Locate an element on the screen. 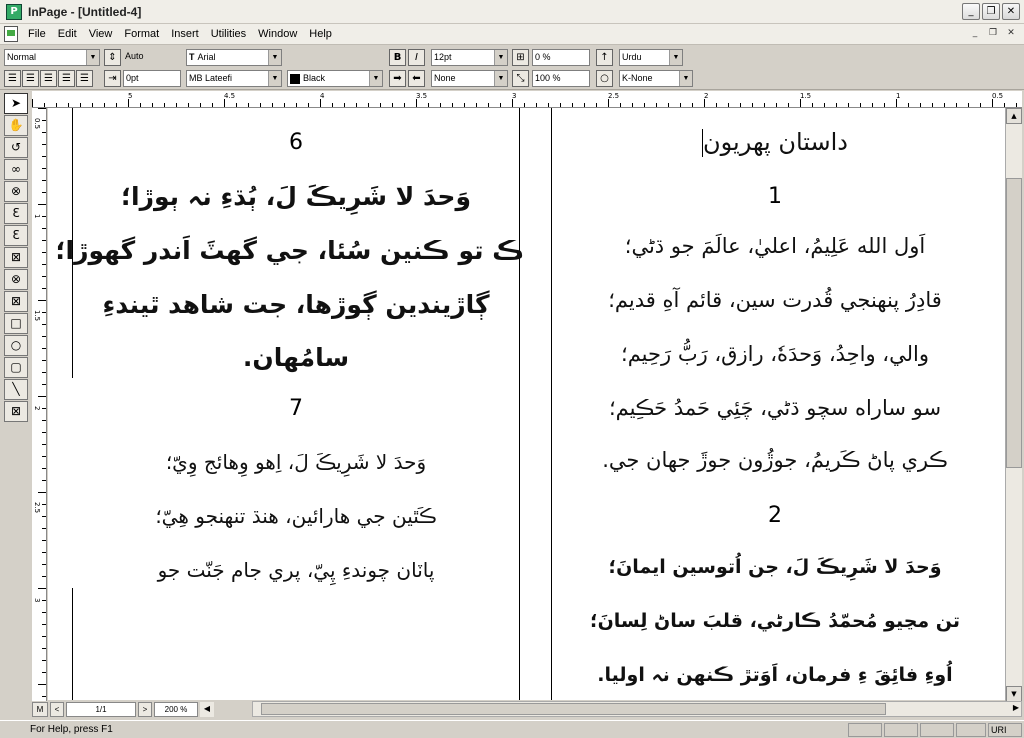  english-font-select: T Arial ▼ is located at coordinates (234, 57).